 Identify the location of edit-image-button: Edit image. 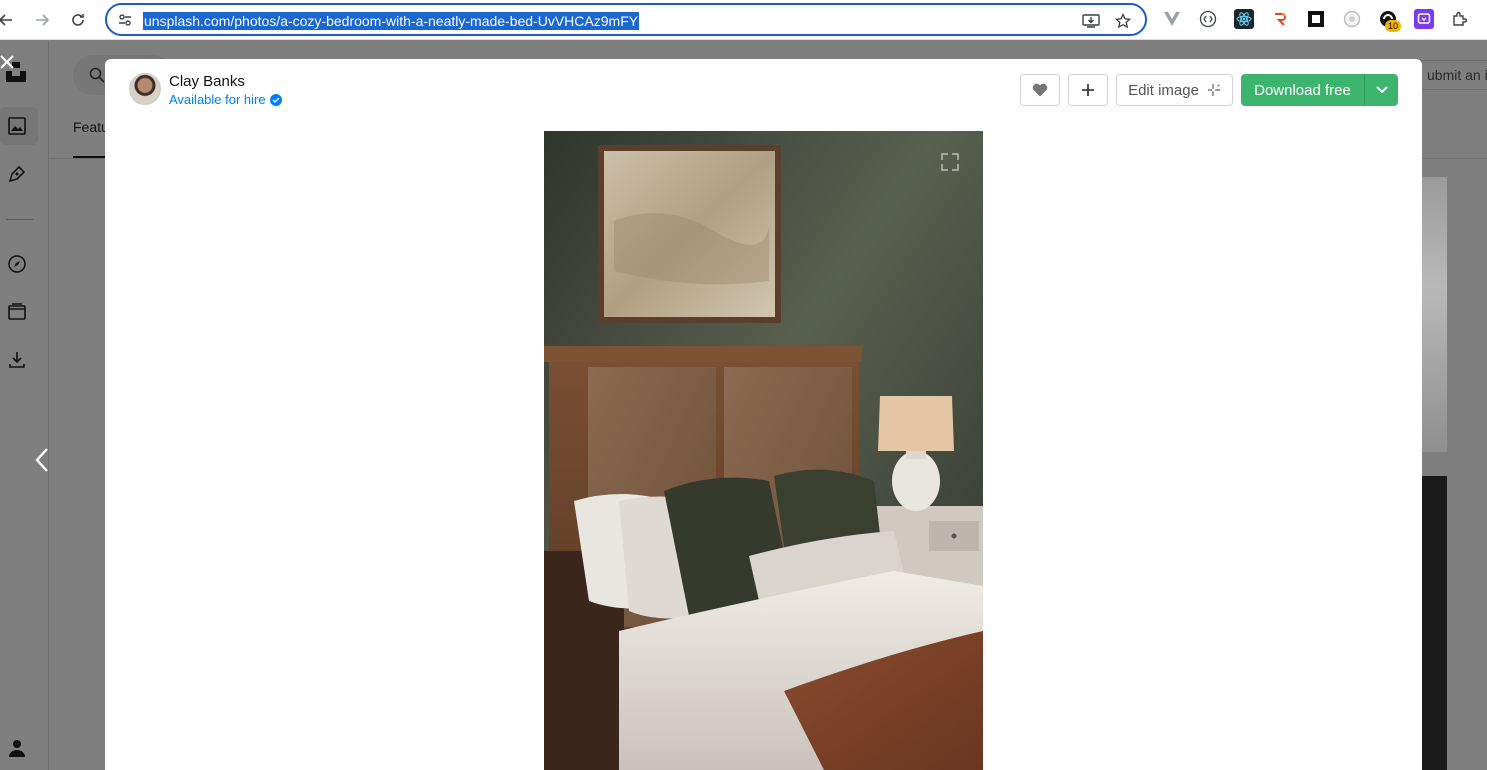
(1174, 90).